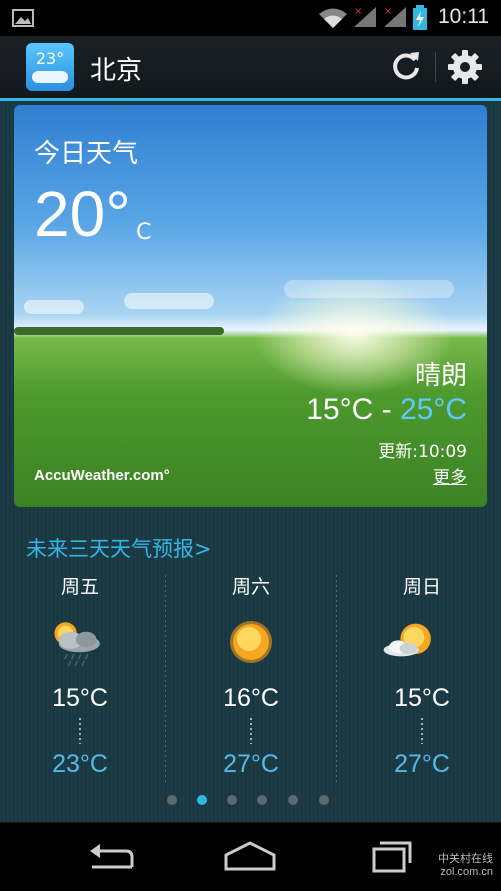  I want to click on forecast-high: 23°C, so click(80, 764).